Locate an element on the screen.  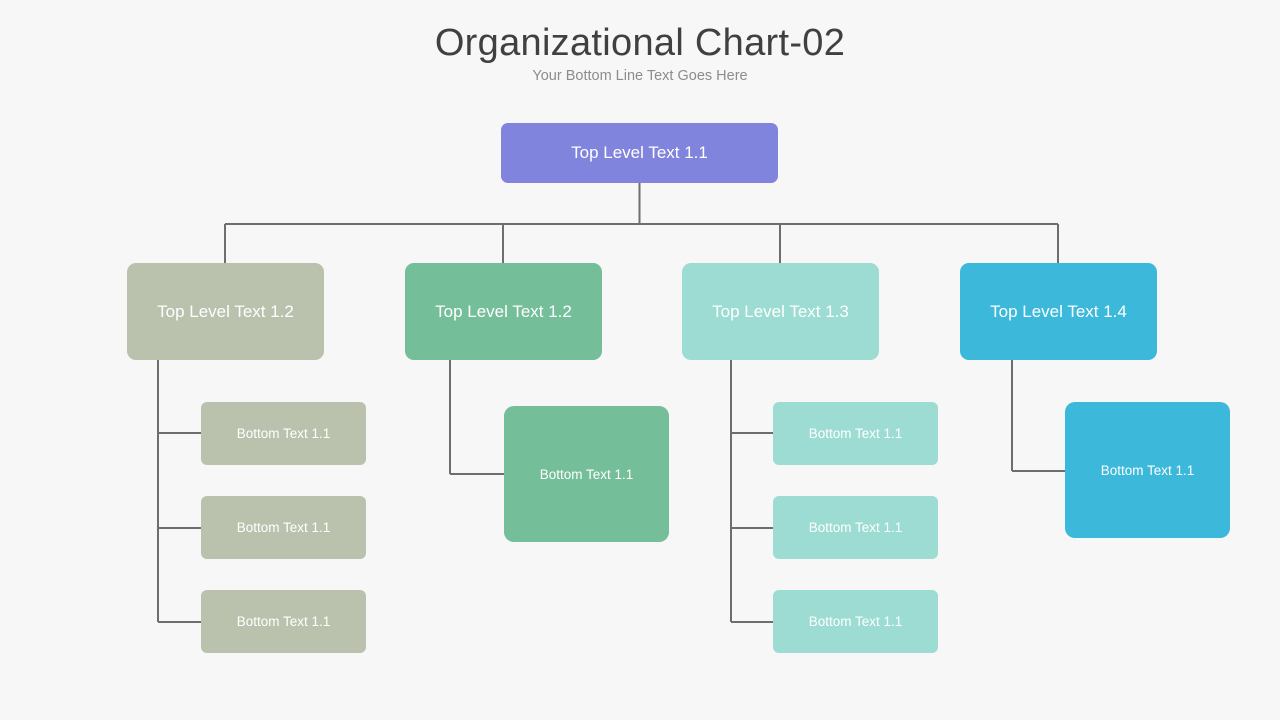
node-branch-3-leaf-2-label: Bottom Text 1.1 is located at coordinates (855, 527).